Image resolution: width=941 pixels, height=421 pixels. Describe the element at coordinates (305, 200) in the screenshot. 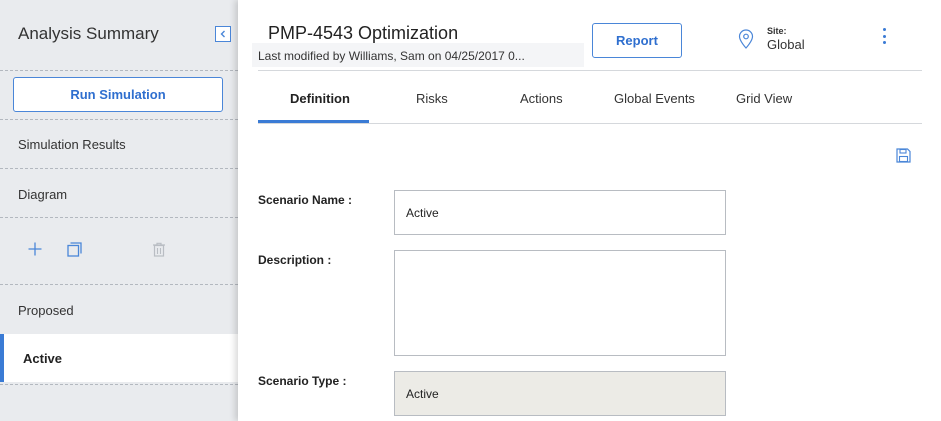

I see `scenario-name-label: Scenario Name :` at that location.